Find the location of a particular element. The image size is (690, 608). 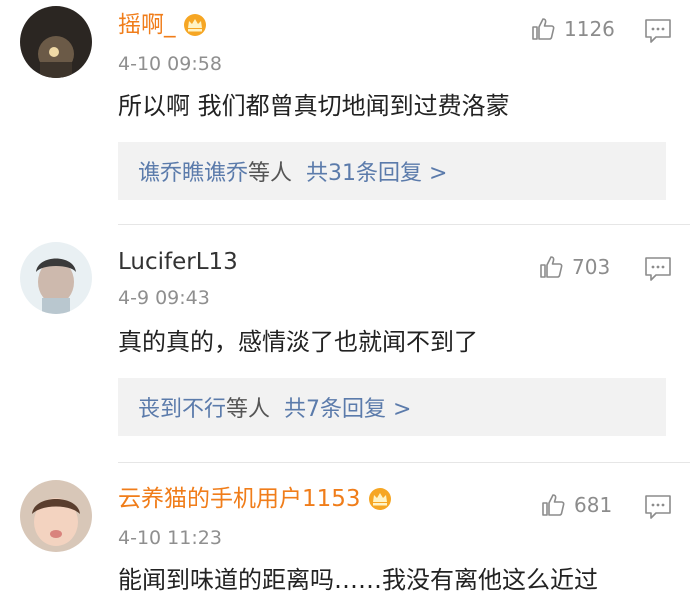

like-button: 681 is located at coordinates (576, 505).